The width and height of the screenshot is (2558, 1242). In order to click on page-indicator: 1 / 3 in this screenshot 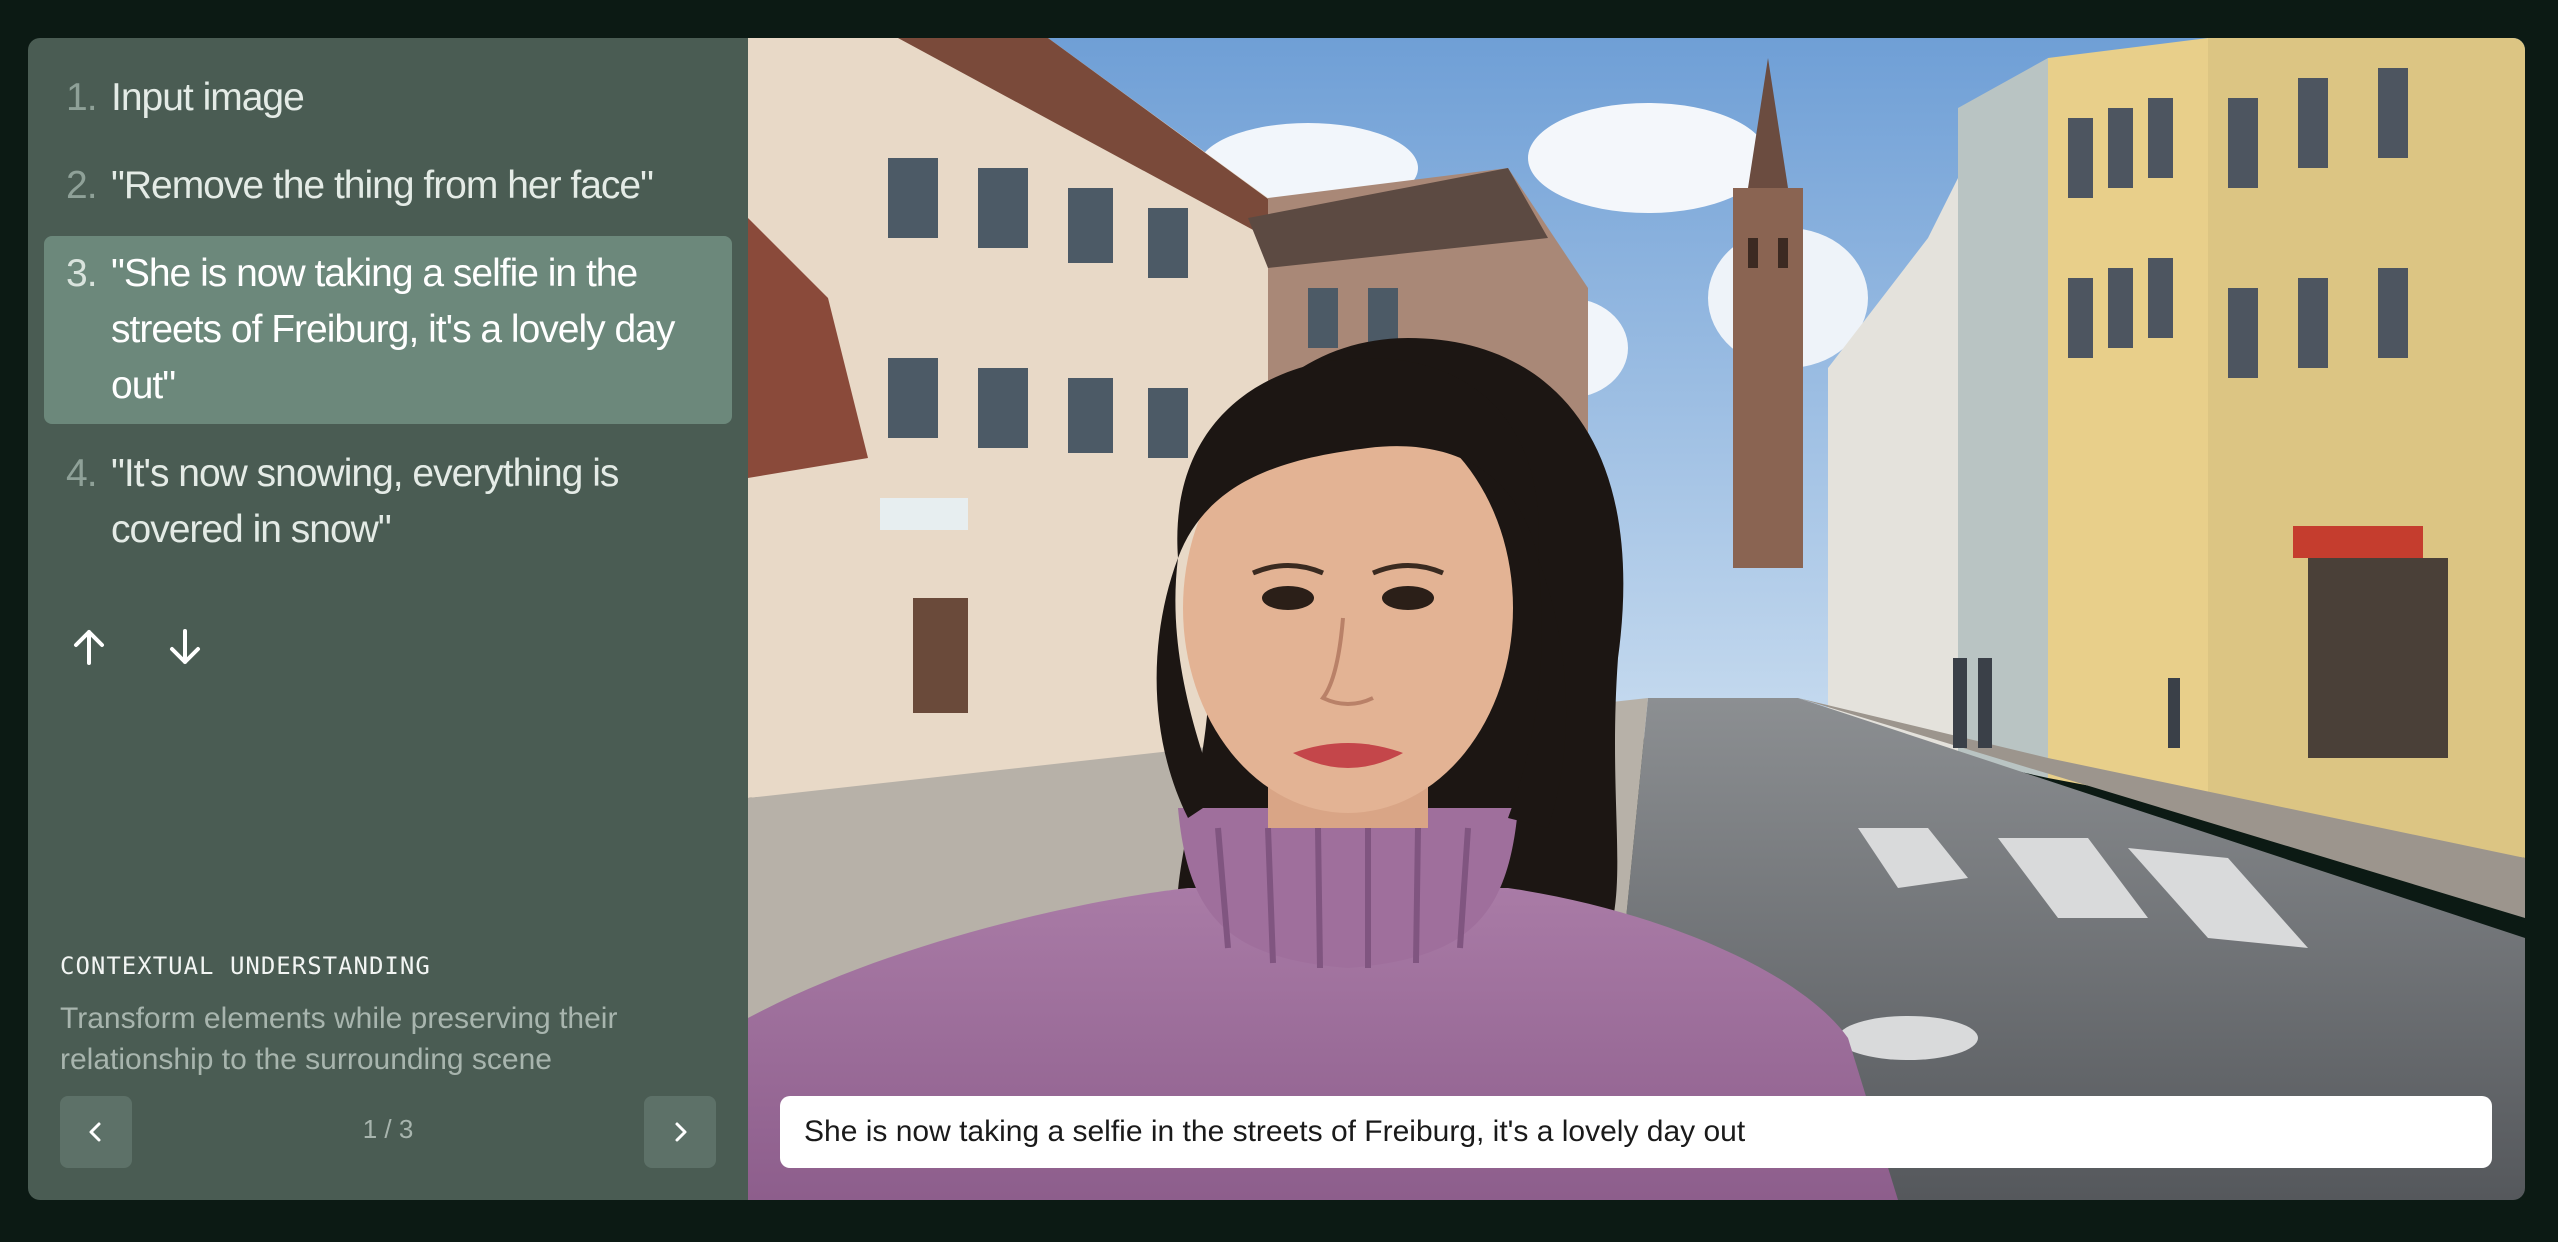, I will do `click(388, 1129)`.